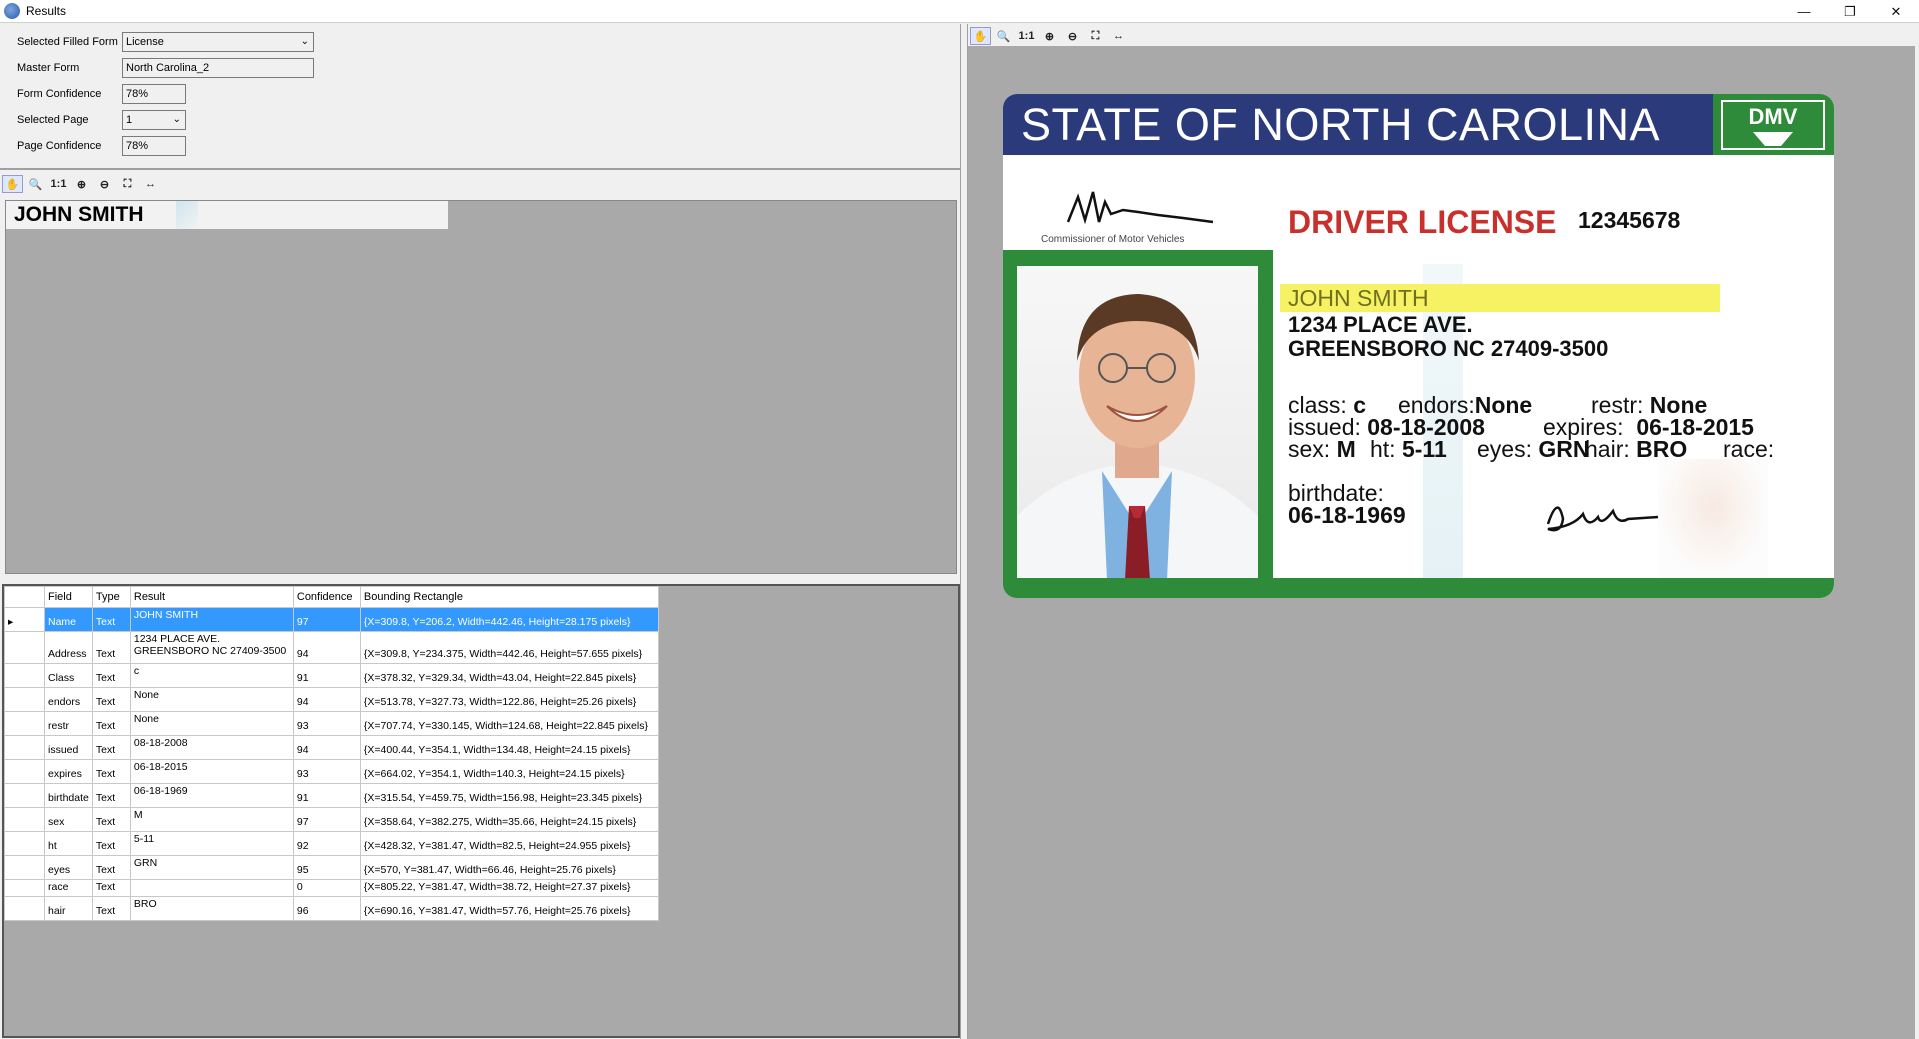  Describe the element at coordinates (154, 146) in the screenshot. I see `page-confidence-field: 78%` at that location.